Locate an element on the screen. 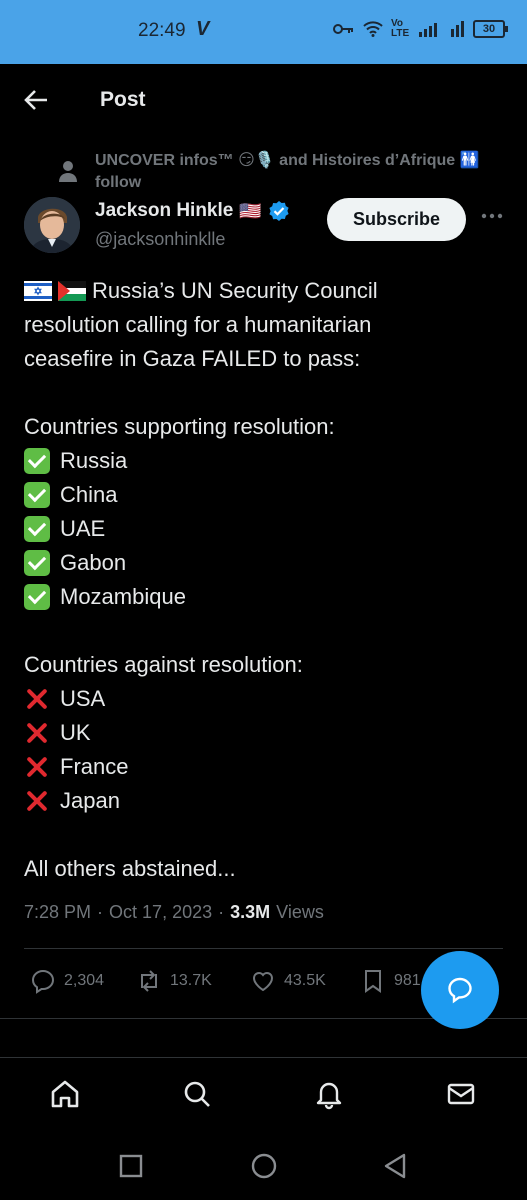  tweet-text-line: Russia’s UN Security Council is located at coordinates (235, 290).